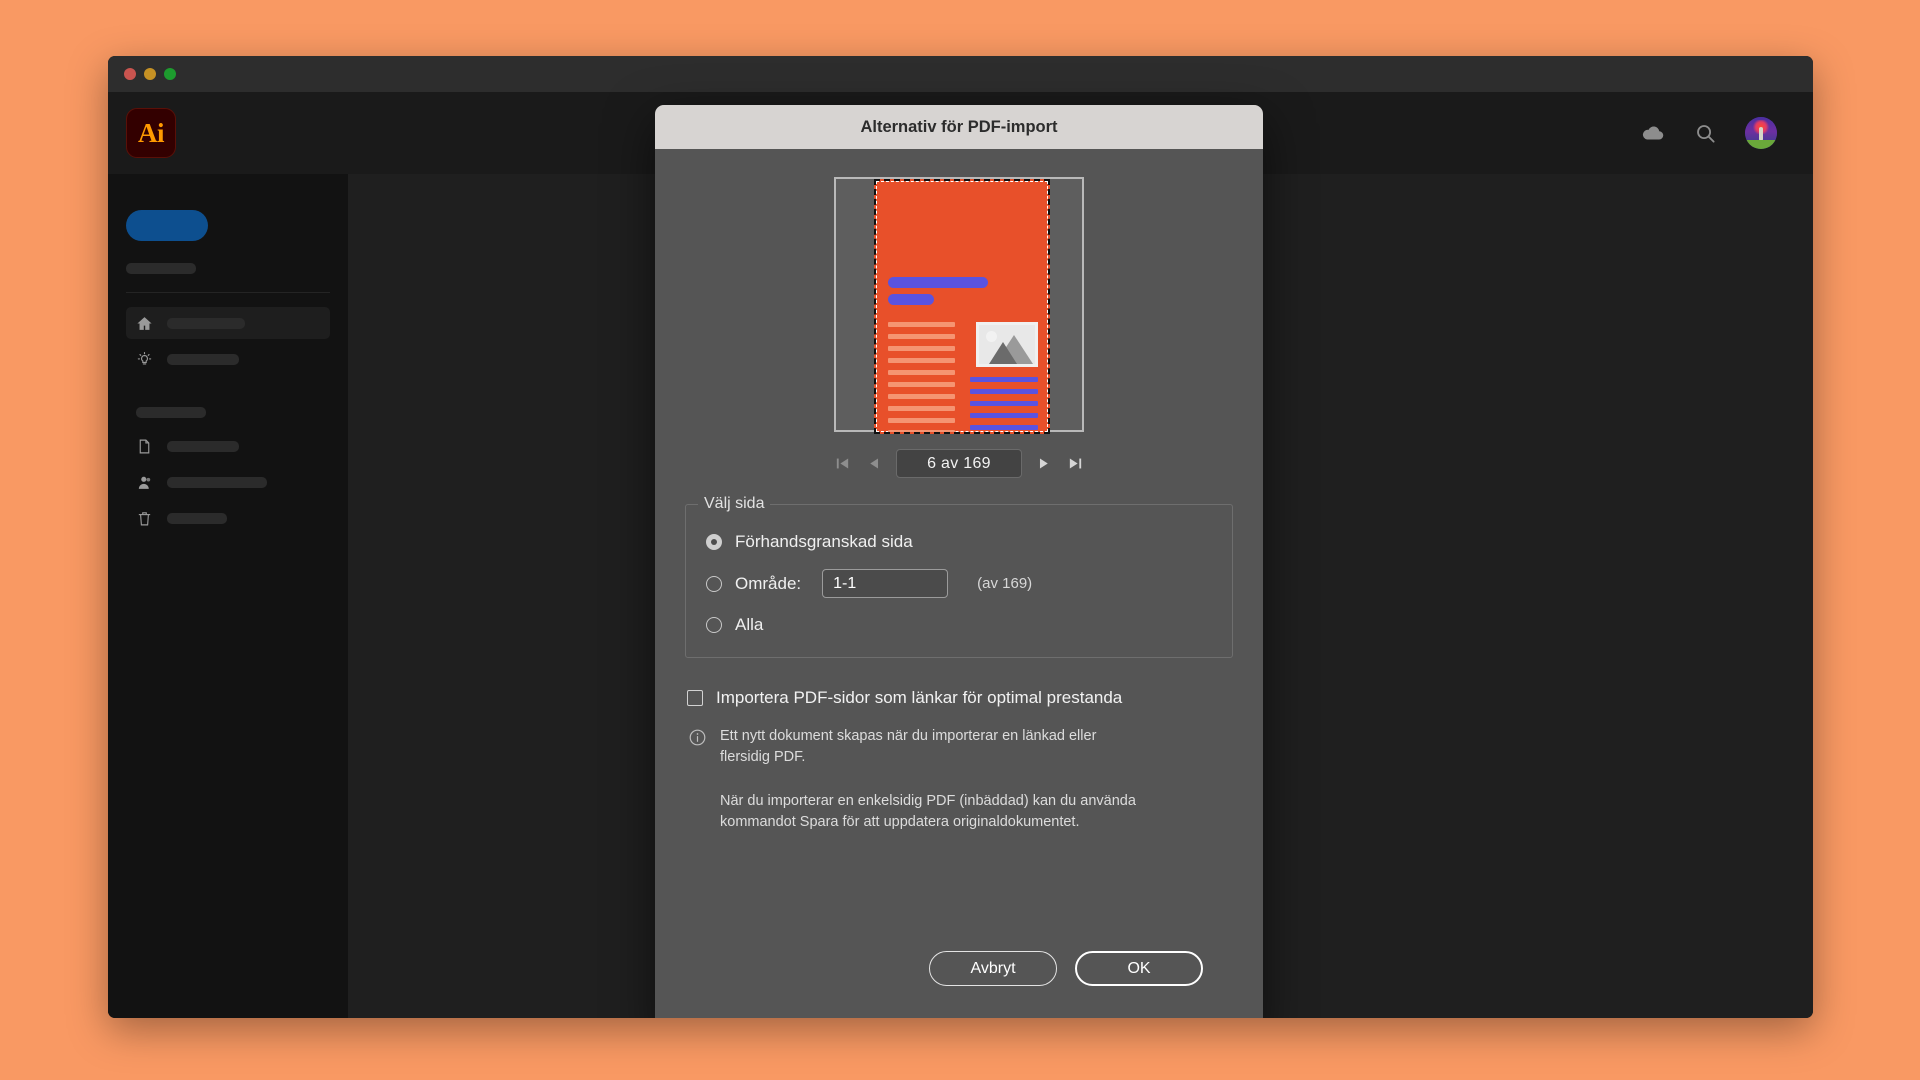 The height and width of the screenshot is (1080, 1920). I want to click on last-page-button, so click(1075, 463).